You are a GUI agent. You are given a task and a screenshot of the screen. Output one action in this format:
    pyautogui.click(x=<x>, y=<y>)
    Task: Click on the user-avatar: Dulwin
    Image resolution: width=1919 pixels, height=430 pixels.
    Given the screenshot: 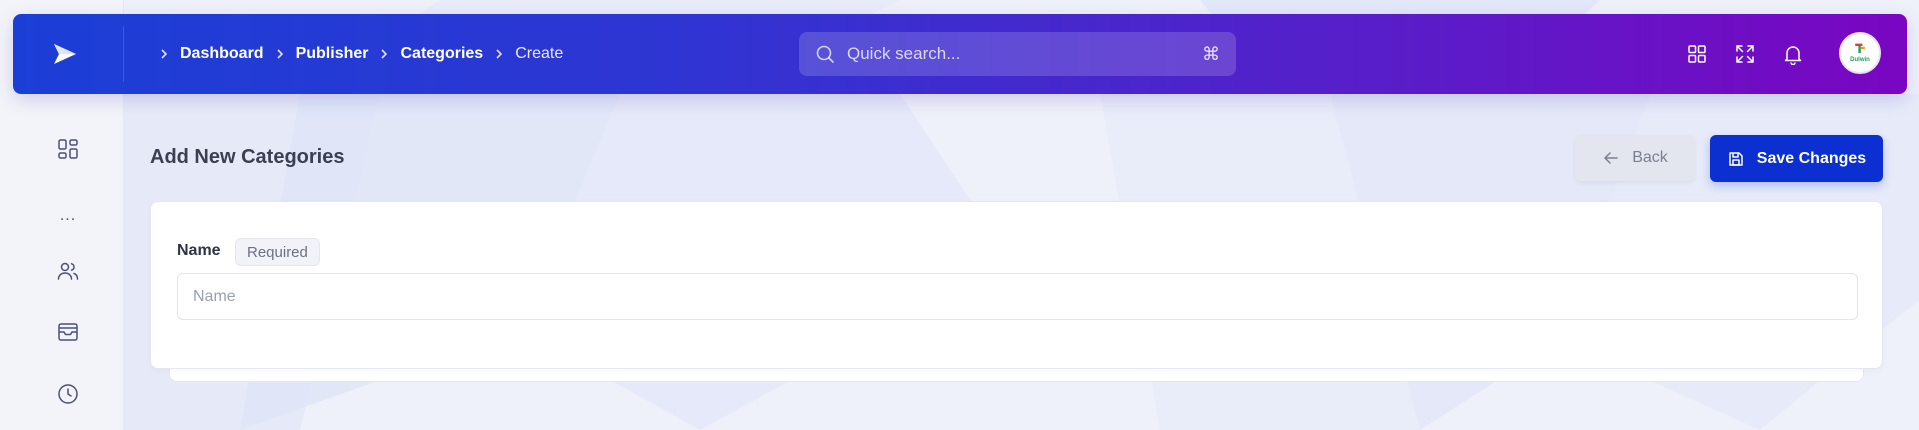 What is the action you would take?
    pyautogui.click(x=1860, y=53)
    